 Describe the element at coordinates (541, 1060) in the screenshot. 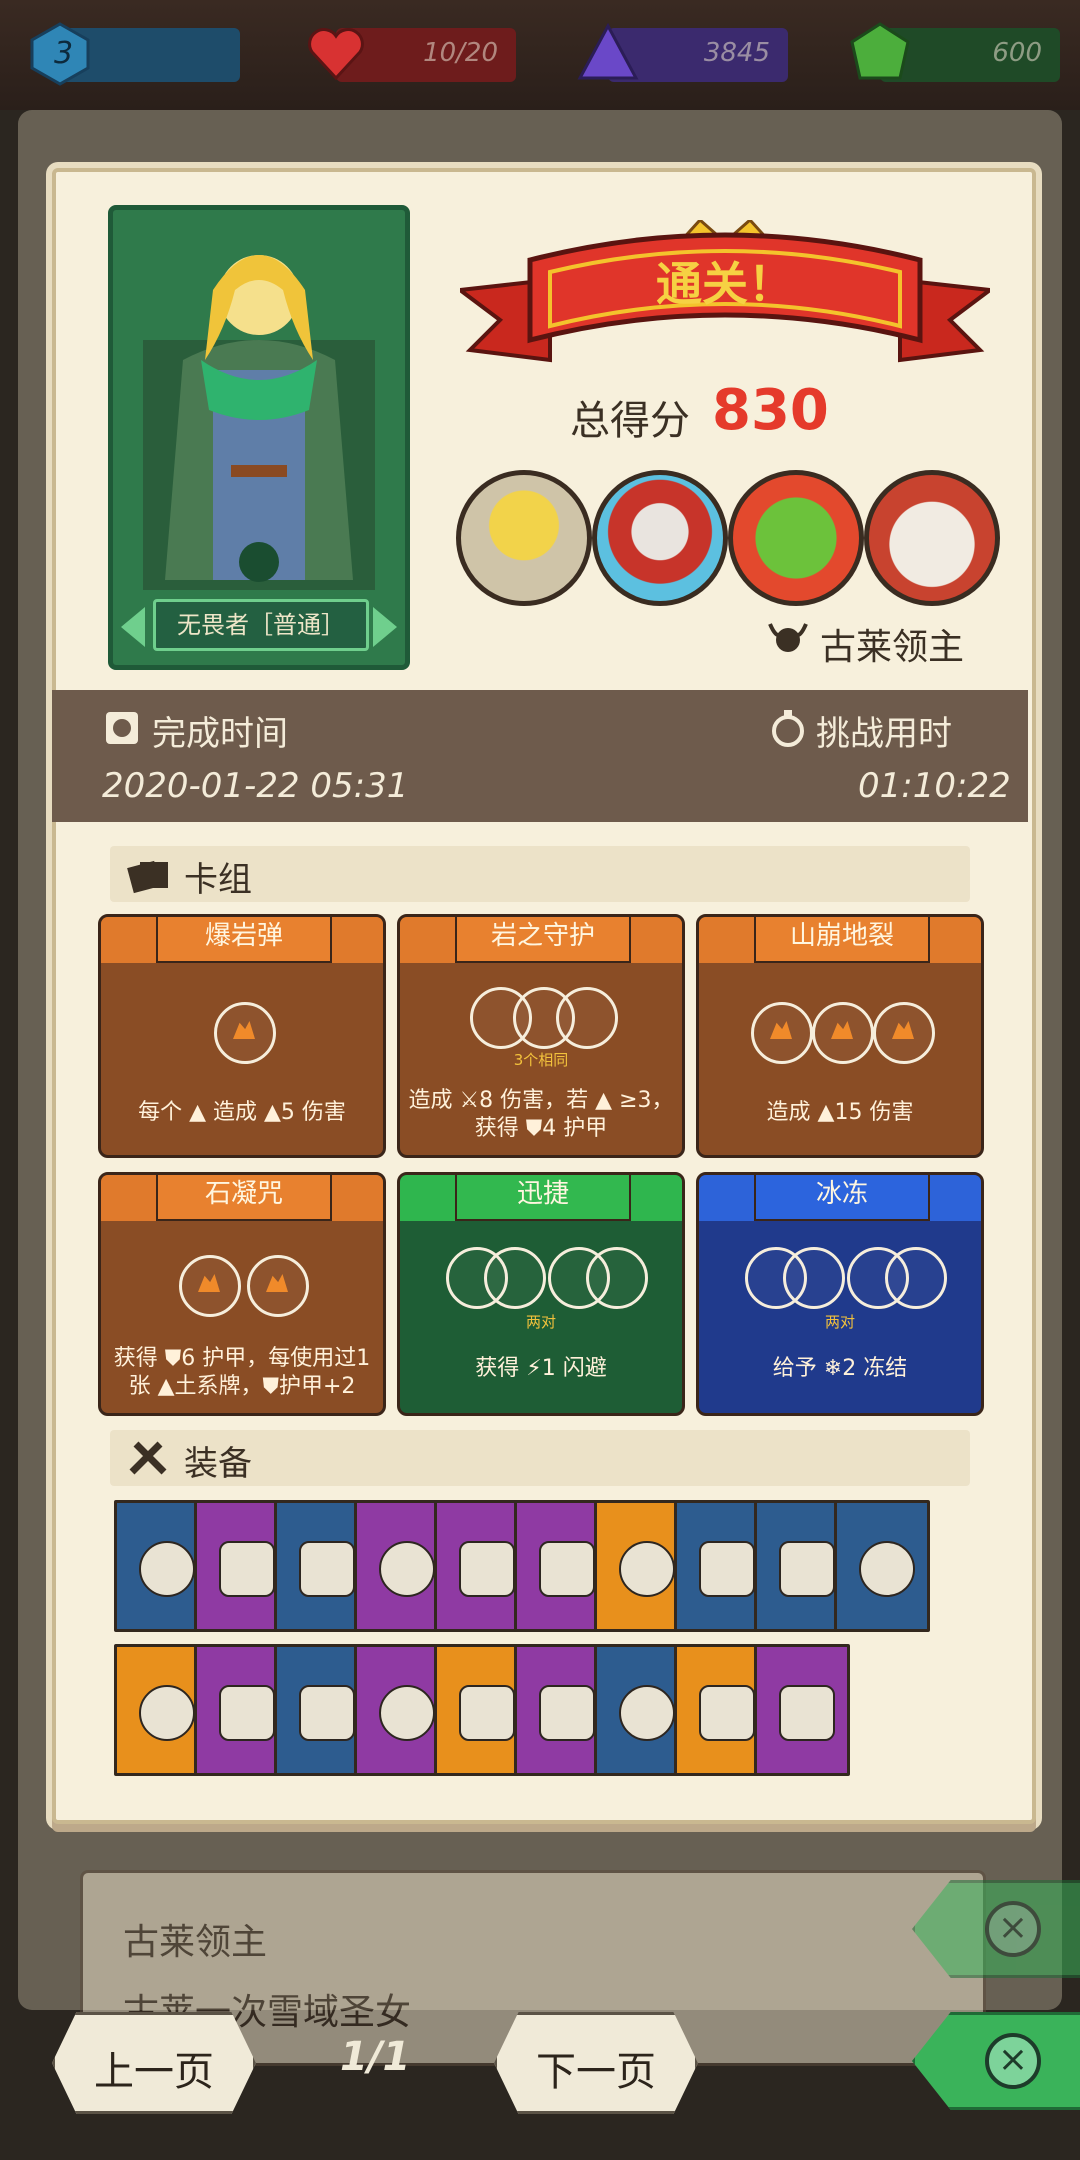

I see `skill-card-condition: 3个相同` at that location.